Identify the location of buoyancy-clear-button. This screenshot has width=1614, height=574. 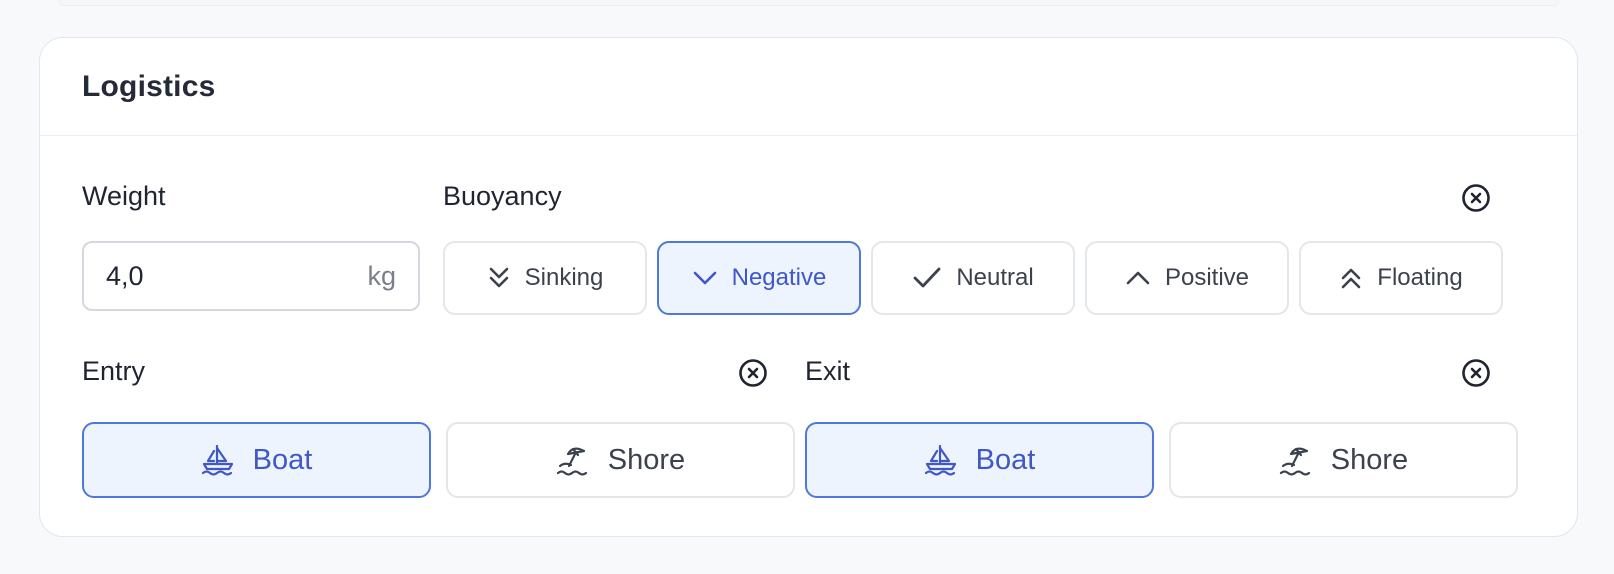
(1476, 198).